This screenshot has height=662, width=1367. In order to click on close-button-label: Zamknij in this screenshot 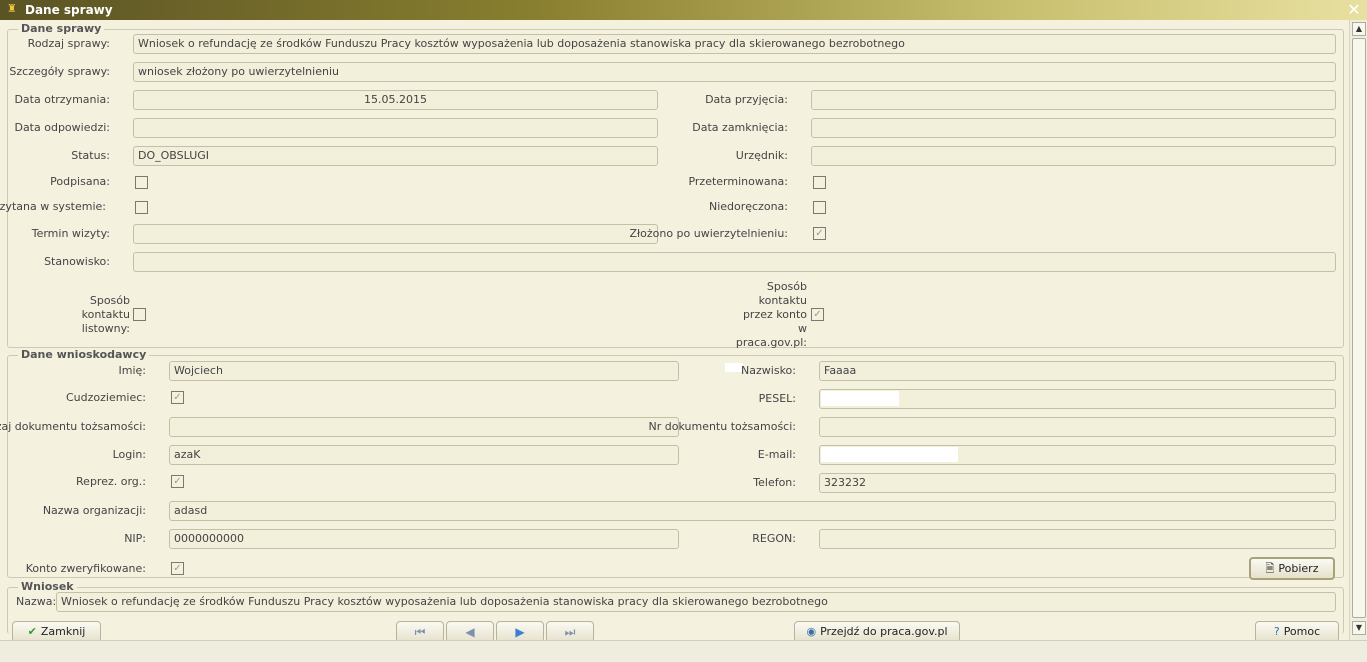, I will do `click(63, 631)`.